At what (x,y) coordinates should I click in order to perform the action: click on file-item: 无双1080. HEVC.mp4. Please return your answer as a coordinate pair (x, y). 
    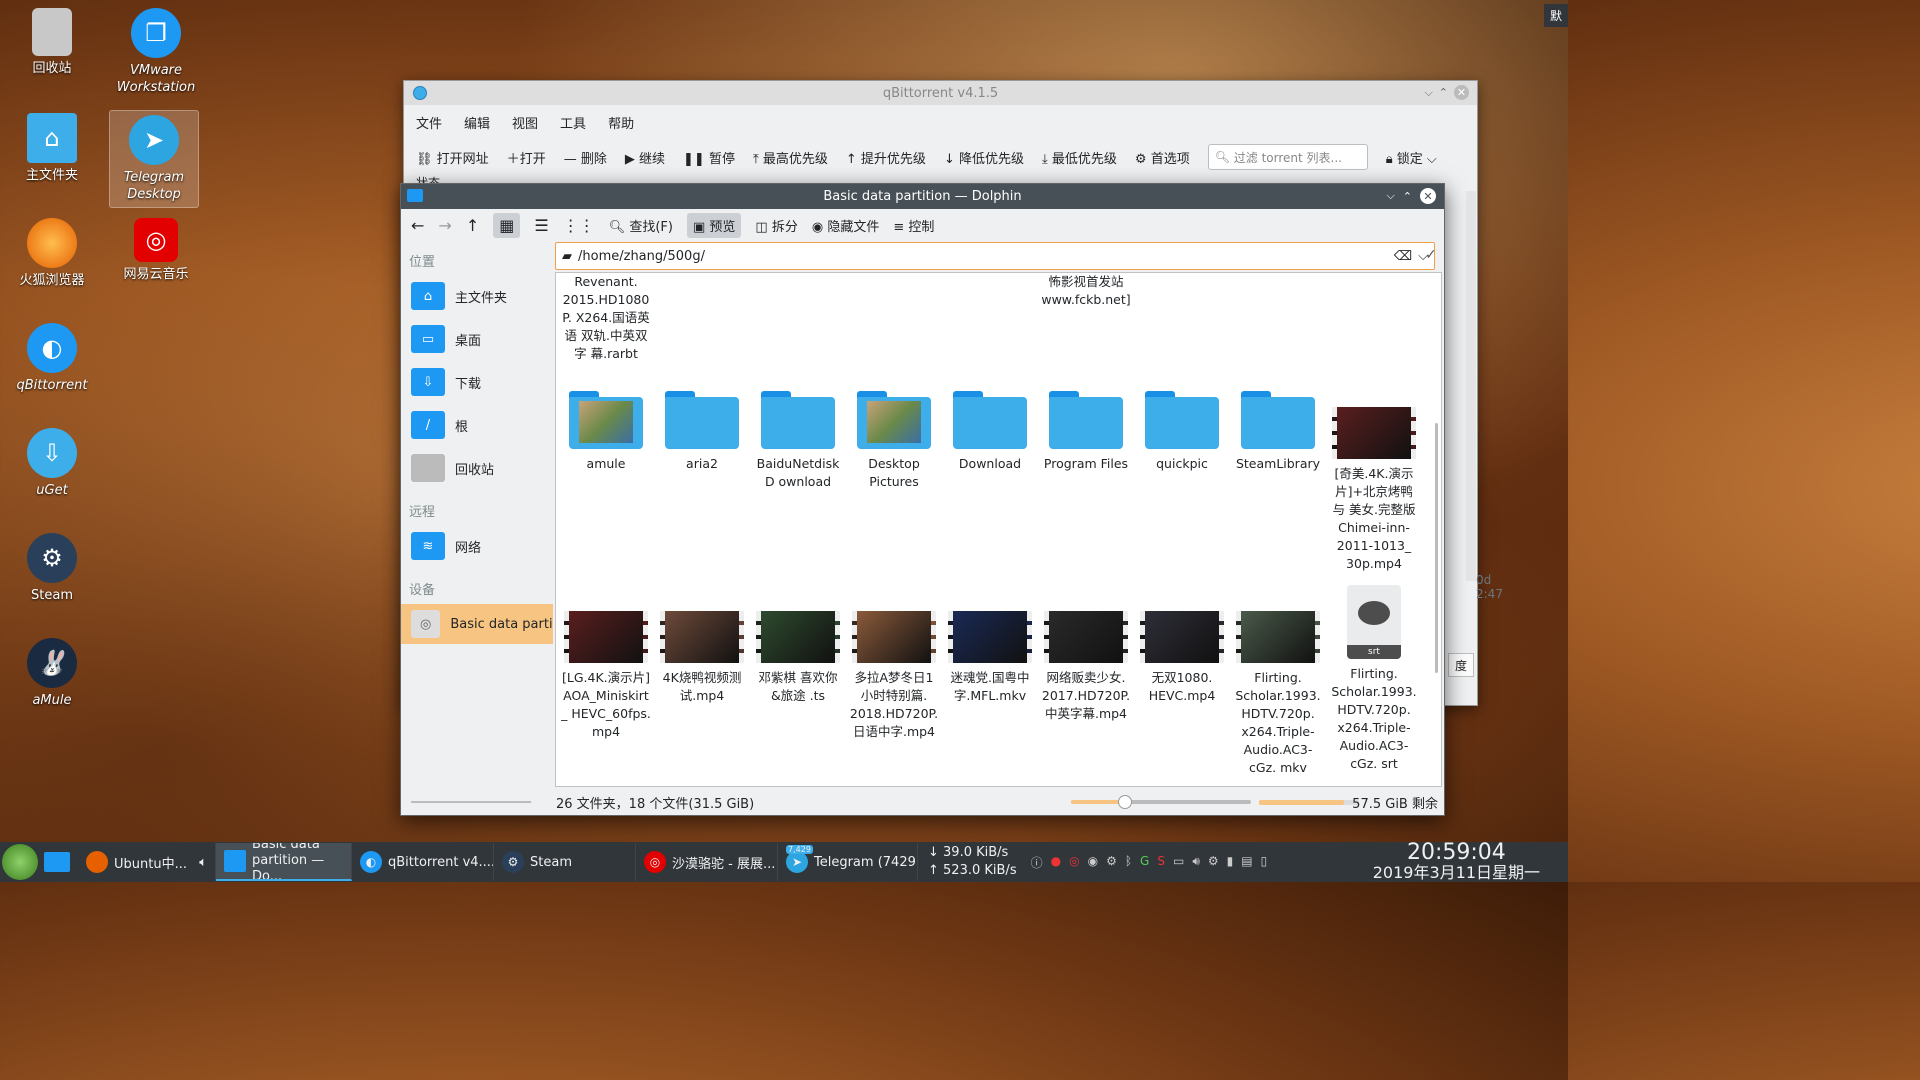
    Looking at the image, I should click on (1182, 645).